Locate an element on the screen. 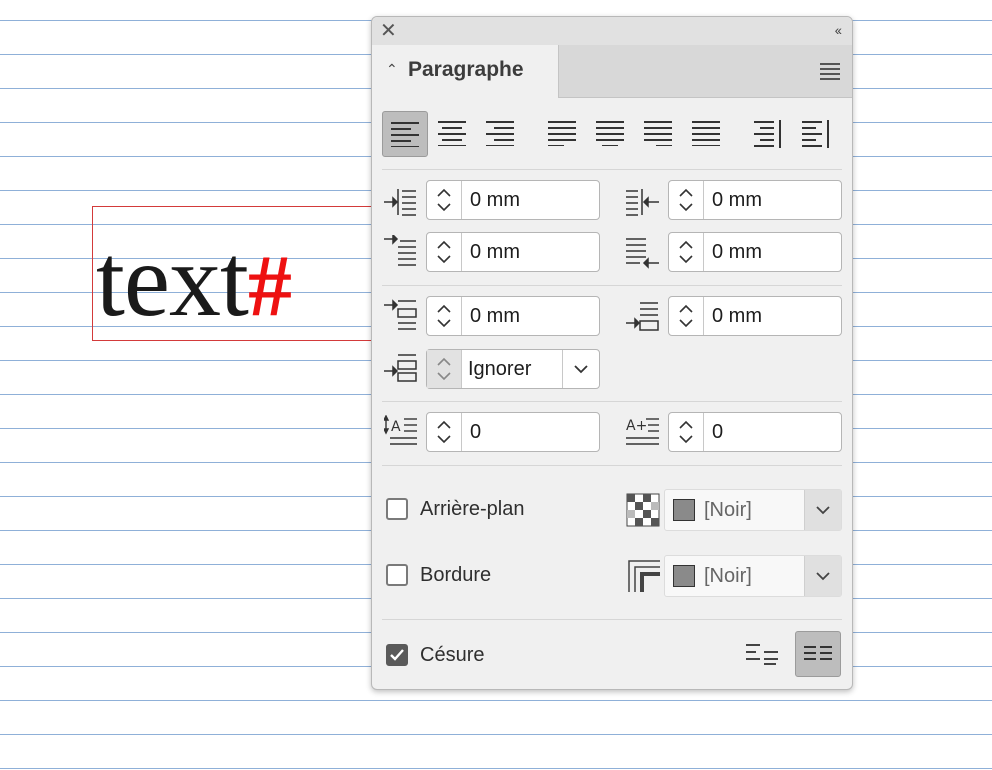  right-indent-field: 0 mm is located at coordinates (755, 200).